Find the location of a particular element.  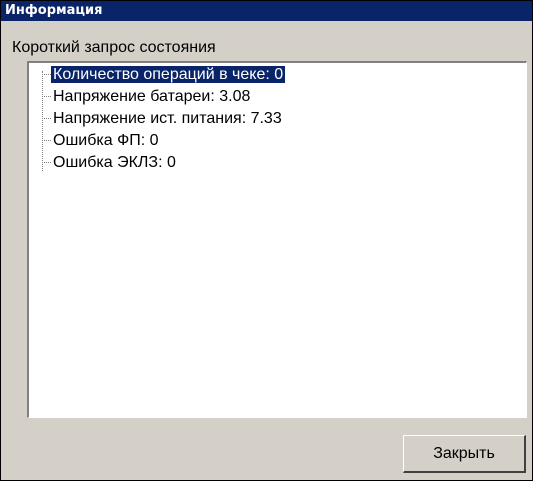

tree-item-battery-voltage: Напряжение батареи: 3.08 is located at coordinates (147, 97).